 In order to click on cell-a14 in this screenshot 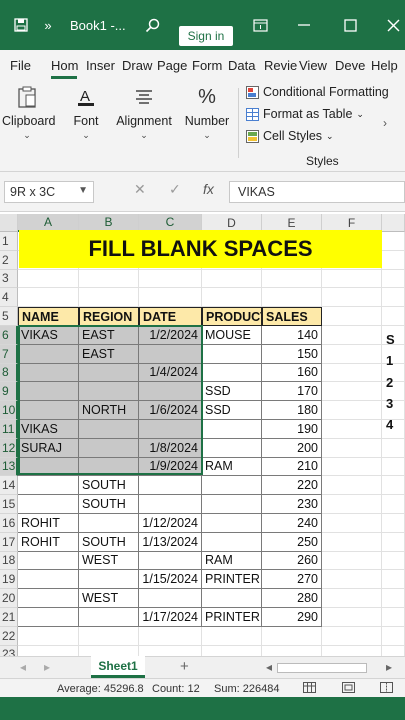, I will do `click(48, 486)`.